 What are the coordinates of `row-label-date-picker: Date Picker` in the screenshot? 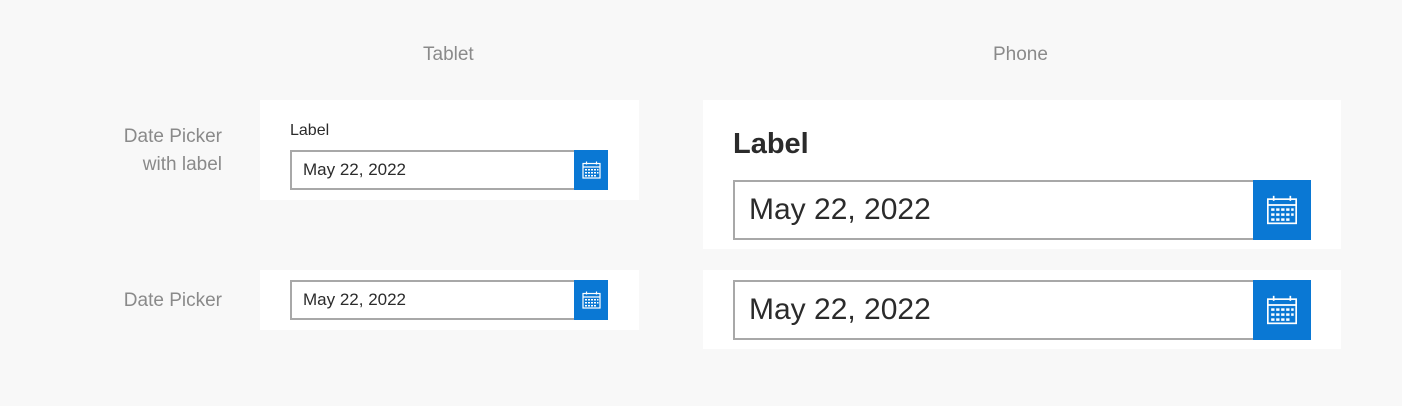 It's located at (173, 301).